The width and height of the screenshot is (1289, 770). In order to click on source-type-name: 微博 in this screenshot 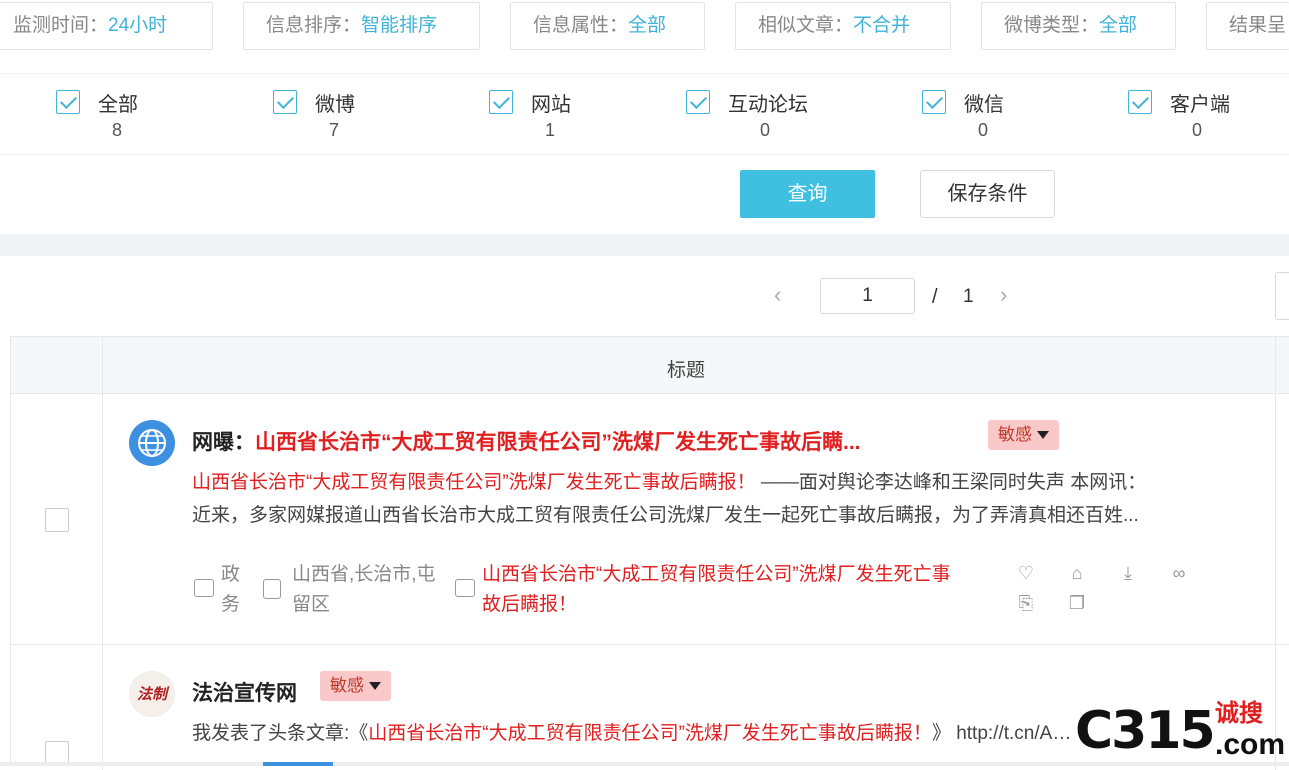, I will do `click(335, 105)`.